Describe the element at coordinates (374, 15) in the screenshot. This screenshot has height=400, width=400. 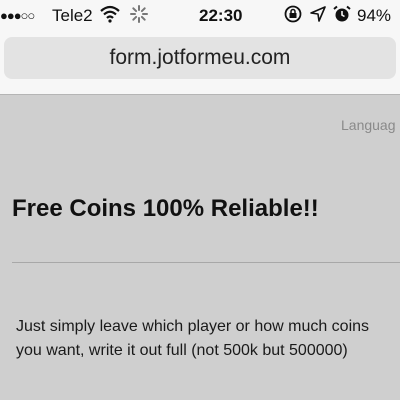
I see `battery-percentage: 94%` at that location.